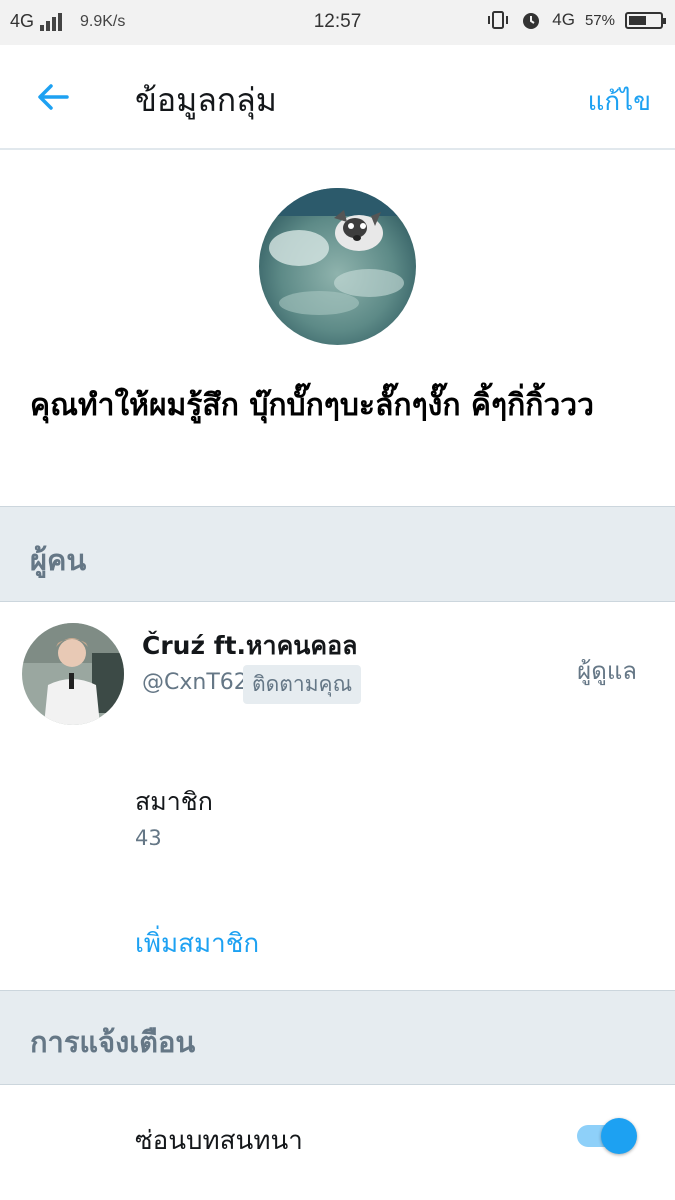  Describe the element at coordinates (498, 20) in the screenshot. I see `vibrate-icon` at that location.